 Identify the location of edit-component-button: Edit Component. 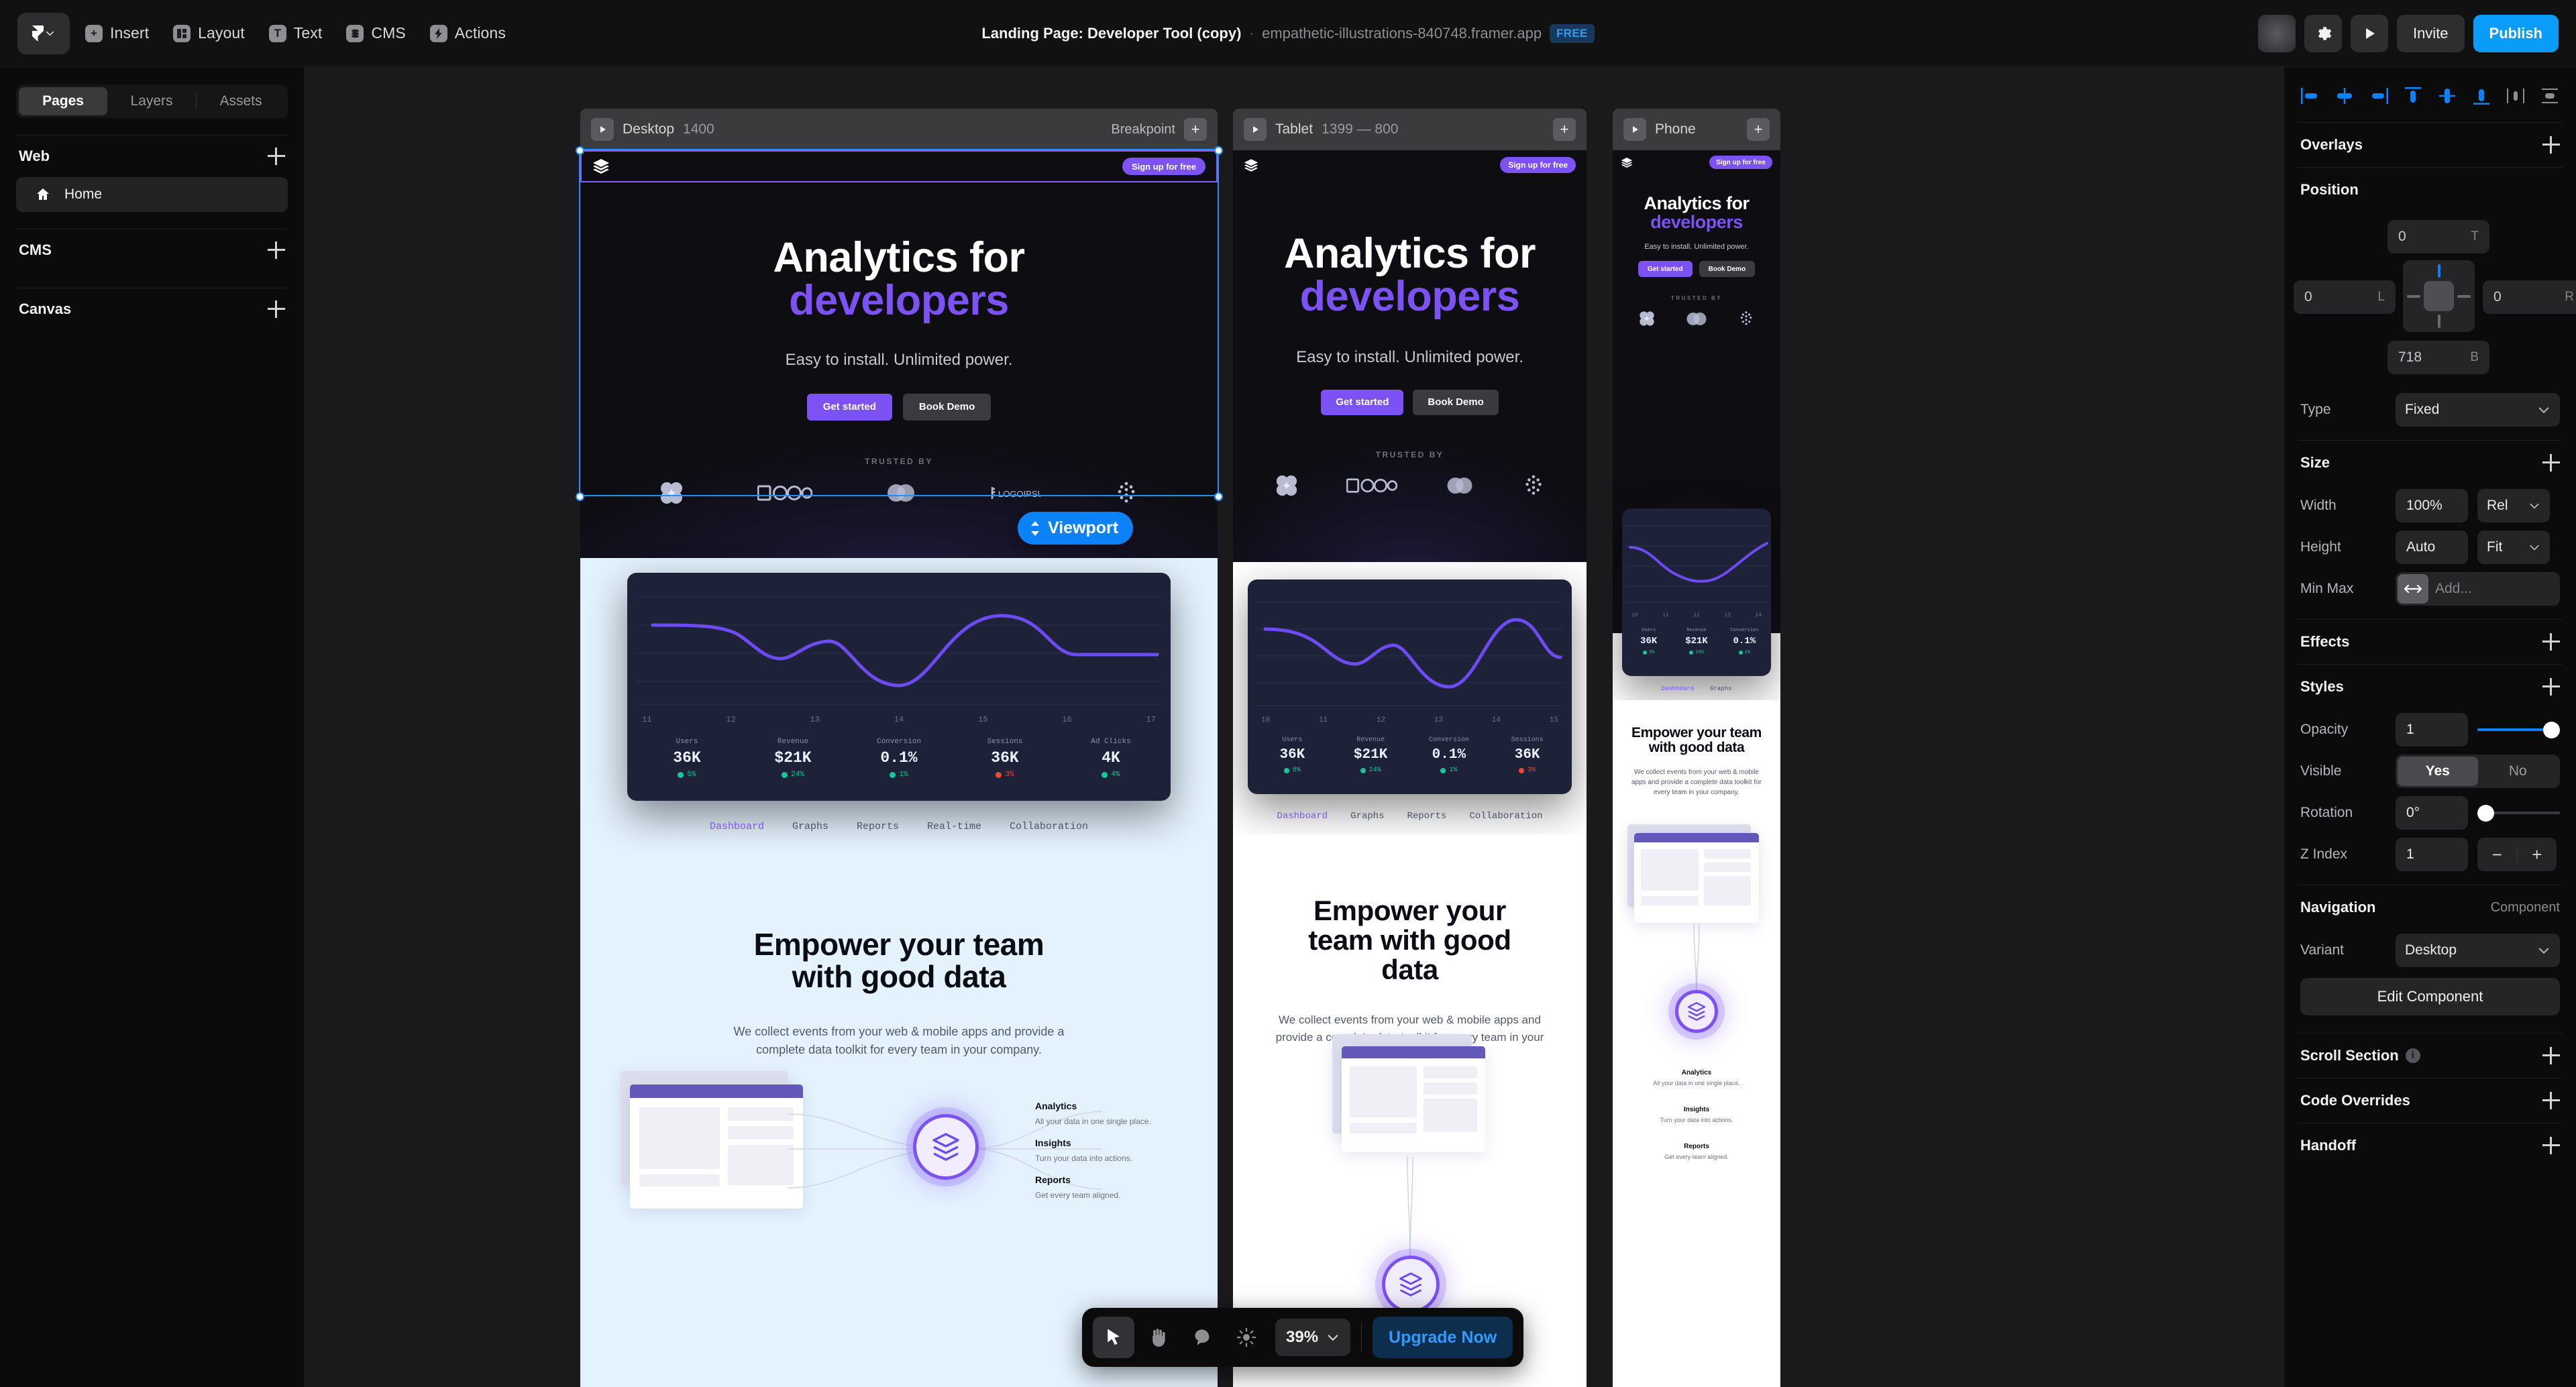
(2430, 996).